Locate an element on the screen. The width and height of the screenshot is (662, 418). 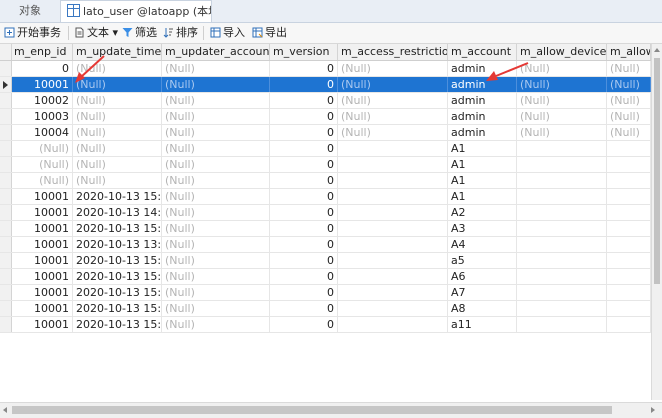
table-cell: 2020-10-13 15:28:06 is located at coordinates (117, 228).